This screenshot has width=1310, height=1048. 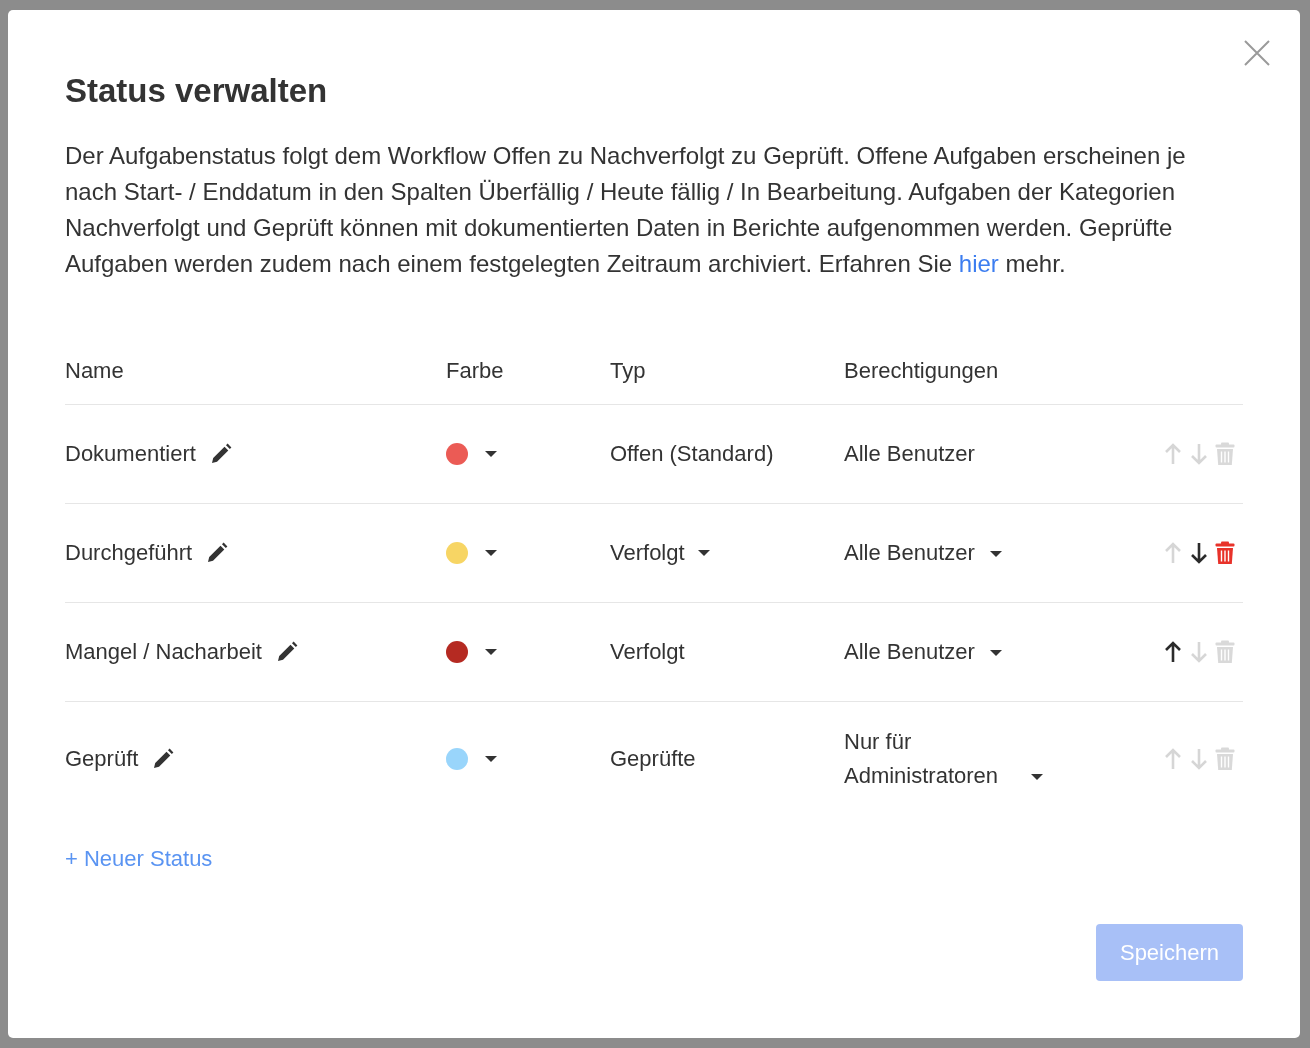 I want to click on column-header: Typ, so click(x=628, y=371).